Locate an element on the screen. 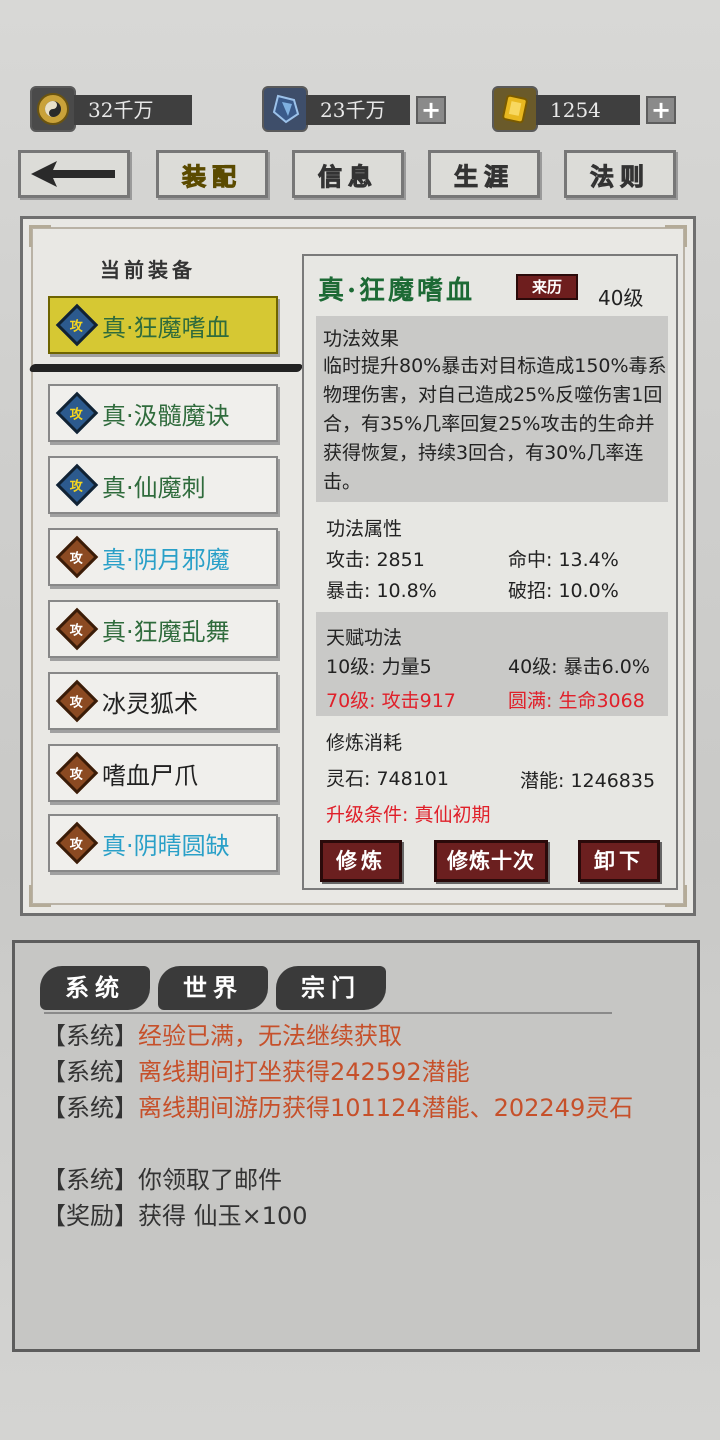 The image size is (720, 1440). attr-hit: 命中: 13.4% is located at coordinates (563, 560).